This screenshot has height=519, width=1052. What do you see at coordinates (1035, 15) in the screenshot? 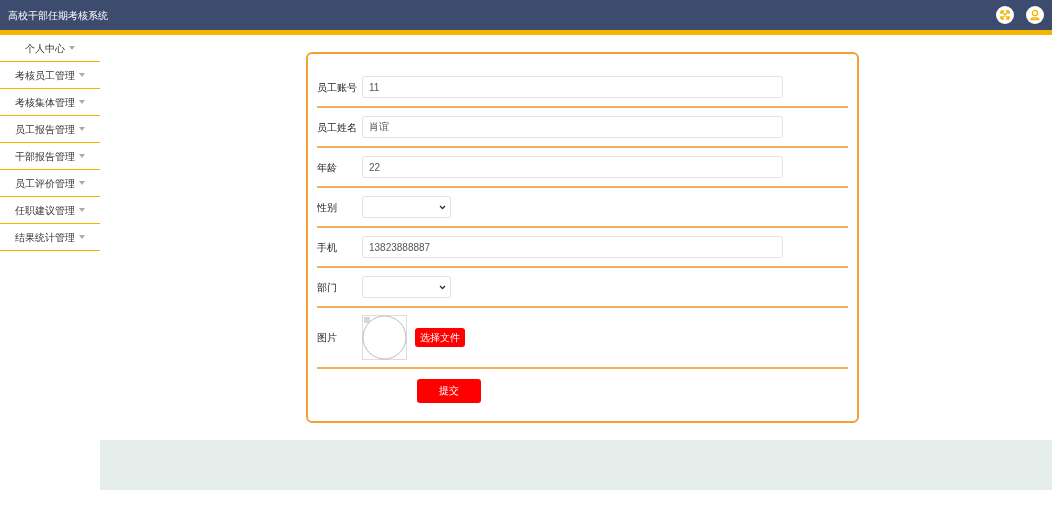
I see `user-icon` at bounding box center [1035, 15].